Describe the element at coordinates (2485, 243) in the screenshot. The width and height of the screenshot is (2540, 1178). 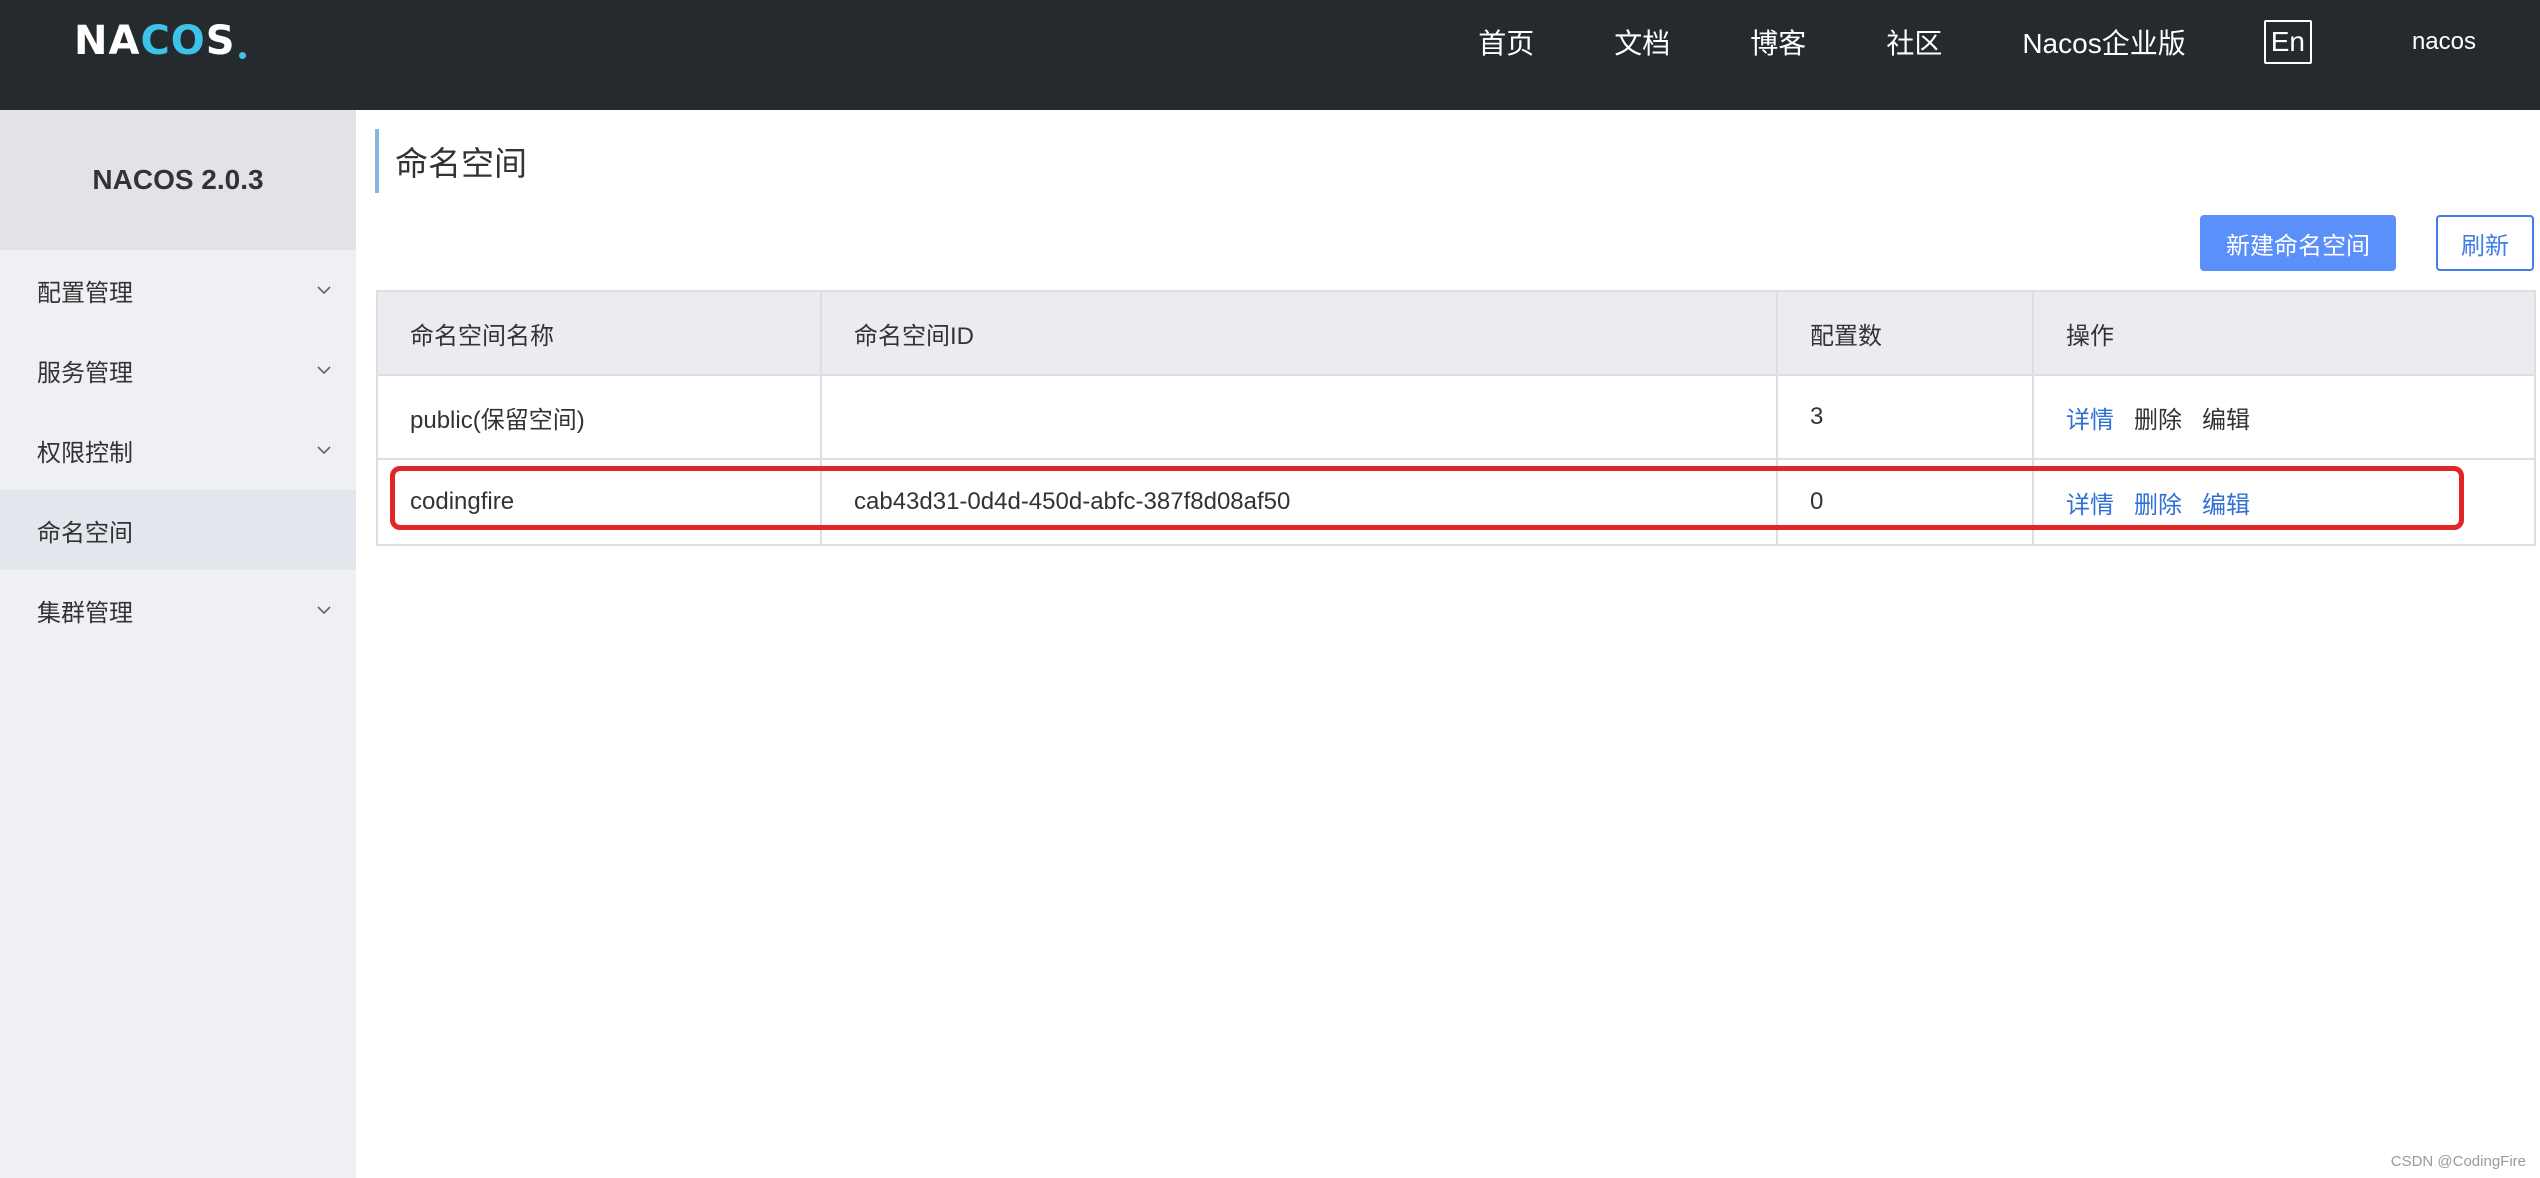
I see `refresh-button: 刷新` at that location.